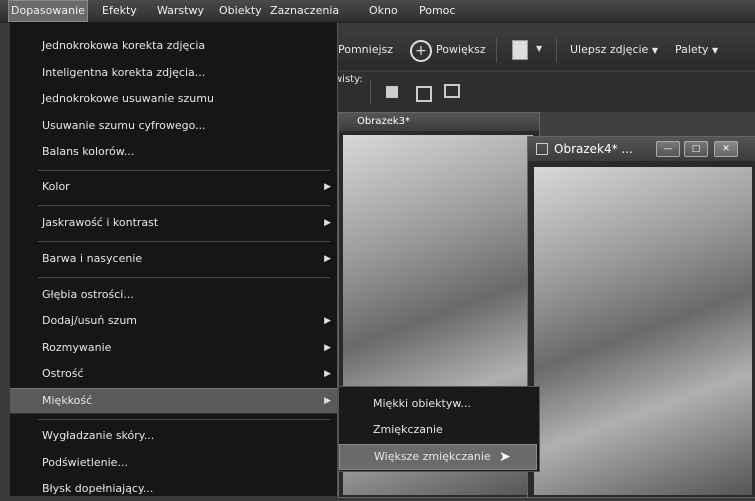 The height and width of the screenshot is (501, 755). Describe the element at coordinates (392, 92) in the screenshot. I see `fit-icon` at that location.